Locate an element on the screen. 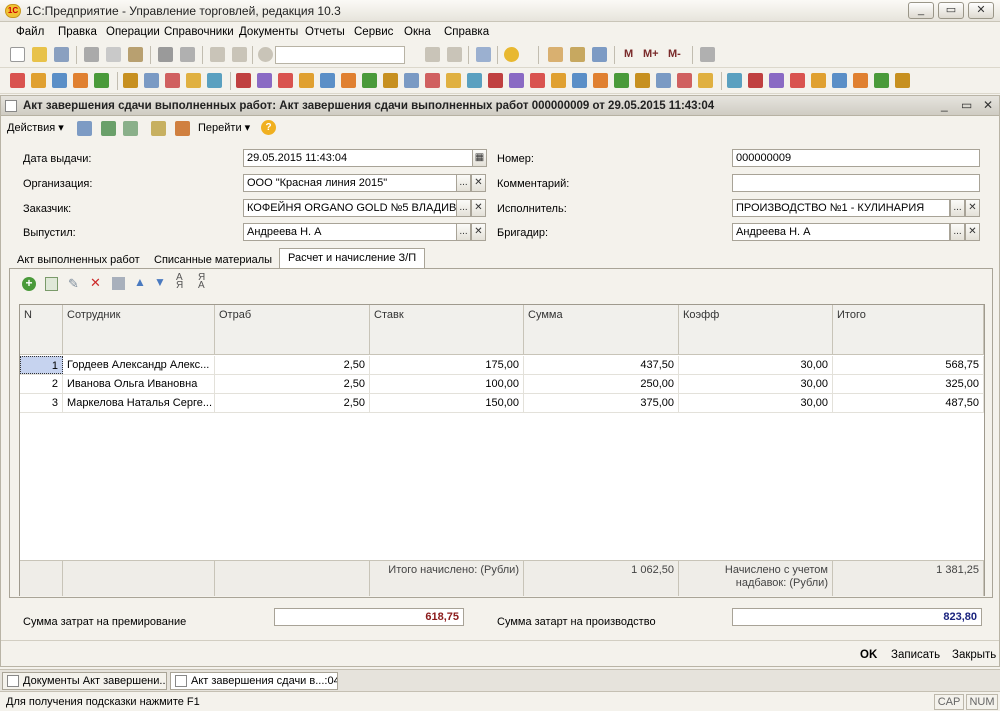 This screenshot has height=711, width=1000. search-icon is located at coordinates (265, 54).